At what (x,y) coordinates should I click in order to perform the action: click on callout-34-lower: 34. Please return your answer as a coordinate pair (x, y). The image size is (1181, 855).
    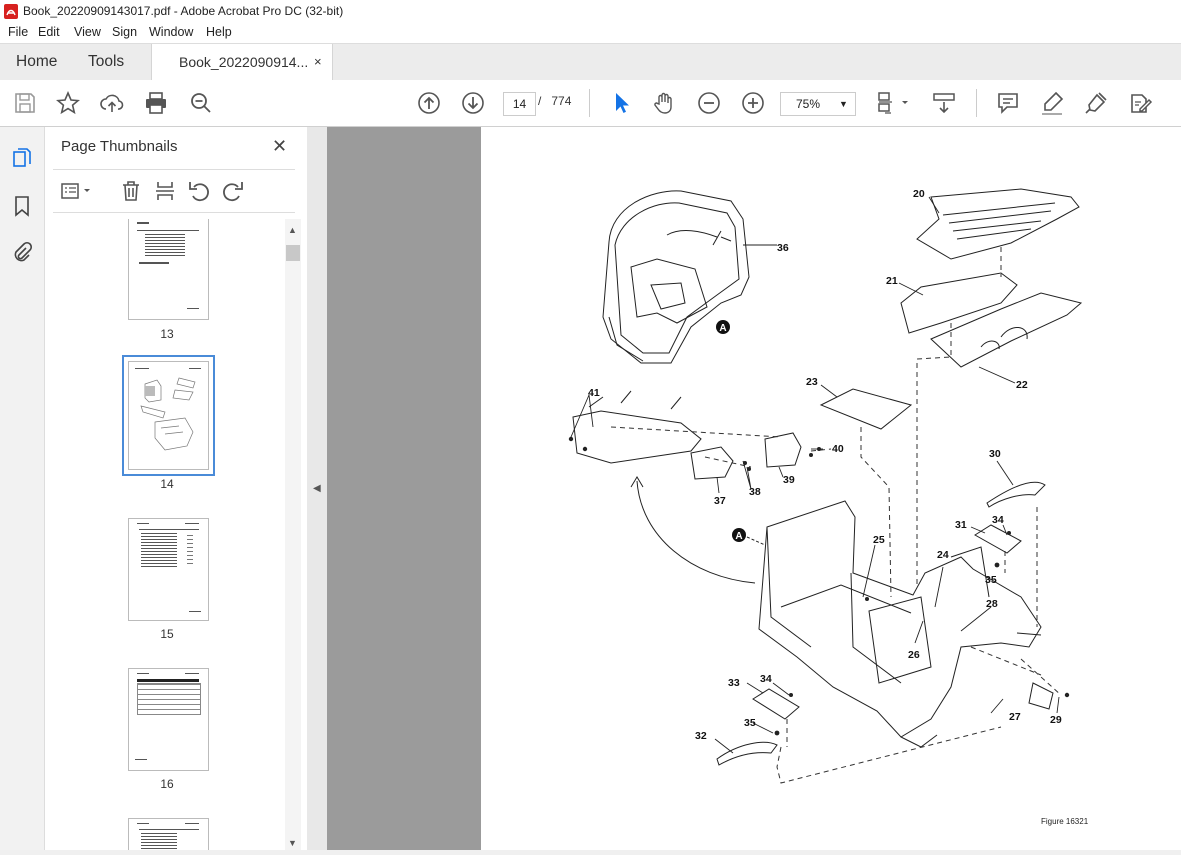
    Looking at the image, I should click on (766, 679).